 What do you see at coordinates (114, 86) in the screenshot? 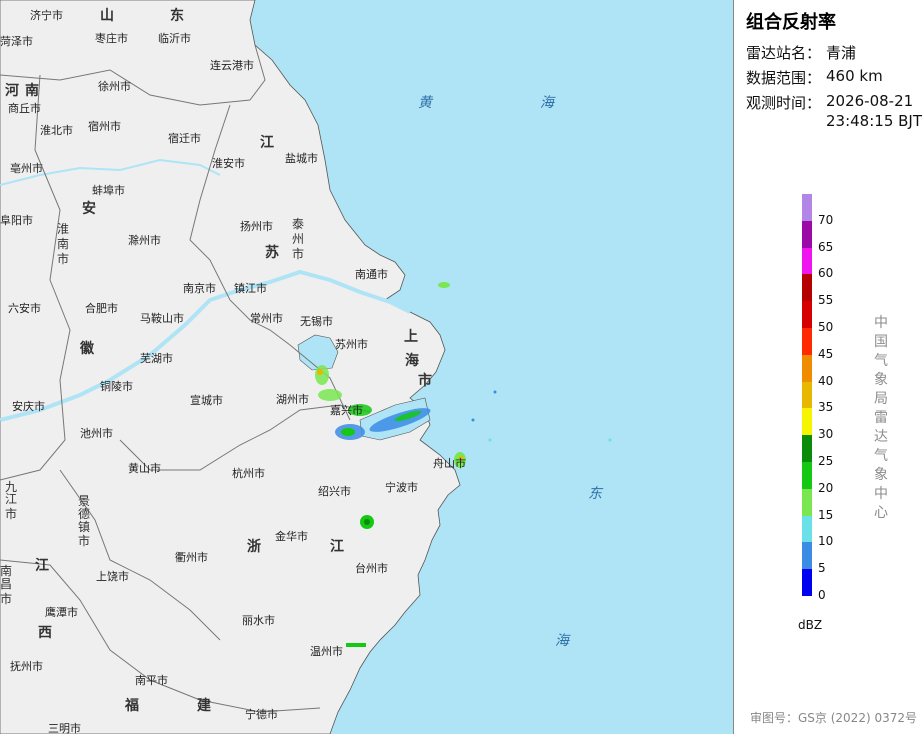
I see `city-label: 徐州市` at bounding box center [114, 86].